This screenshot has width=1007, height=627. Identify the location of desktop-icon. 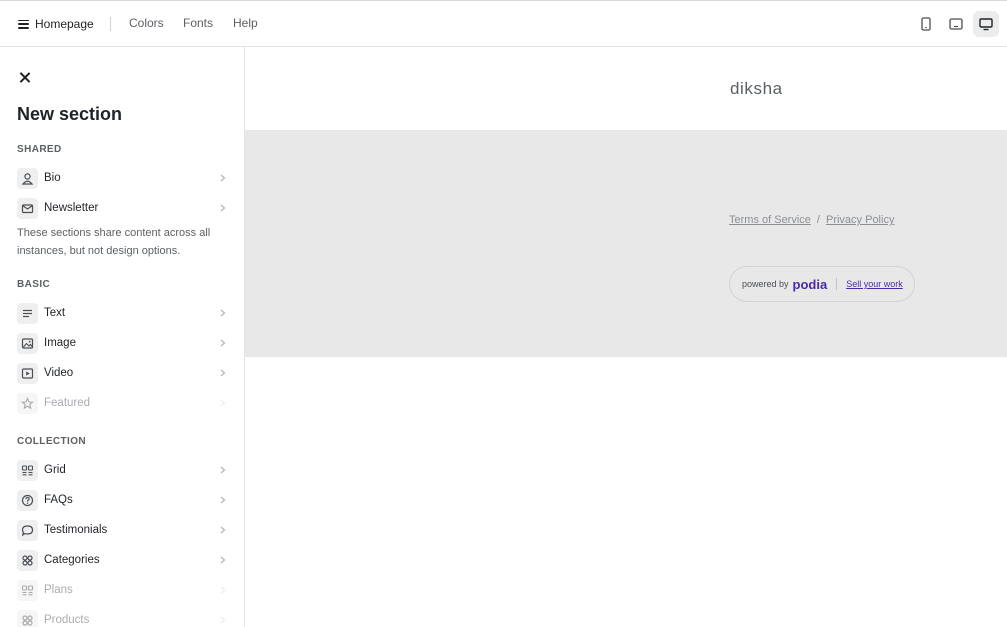
(986, 24).